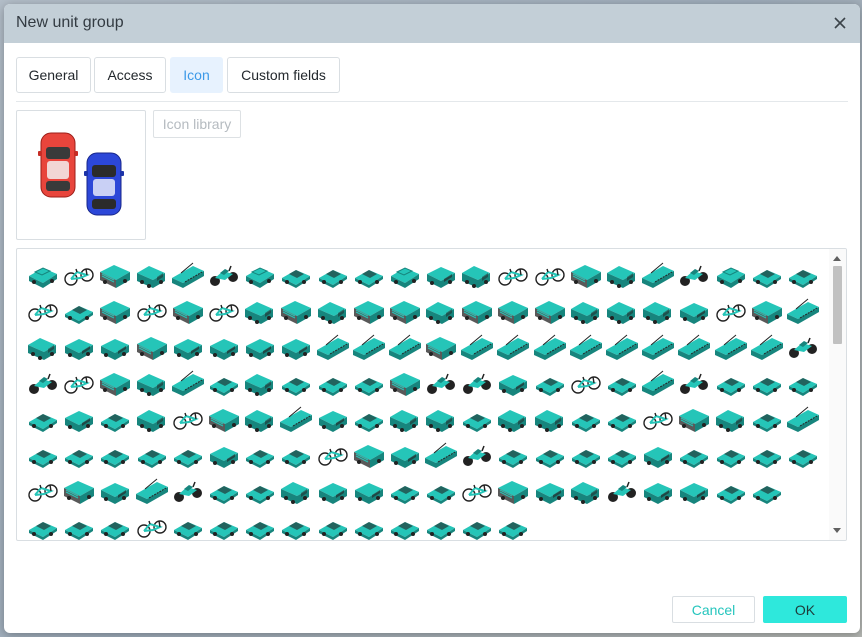 The height and width of the screenshot is (637, 862). I want to click on tab-icon: Icon, so click(196, 75).